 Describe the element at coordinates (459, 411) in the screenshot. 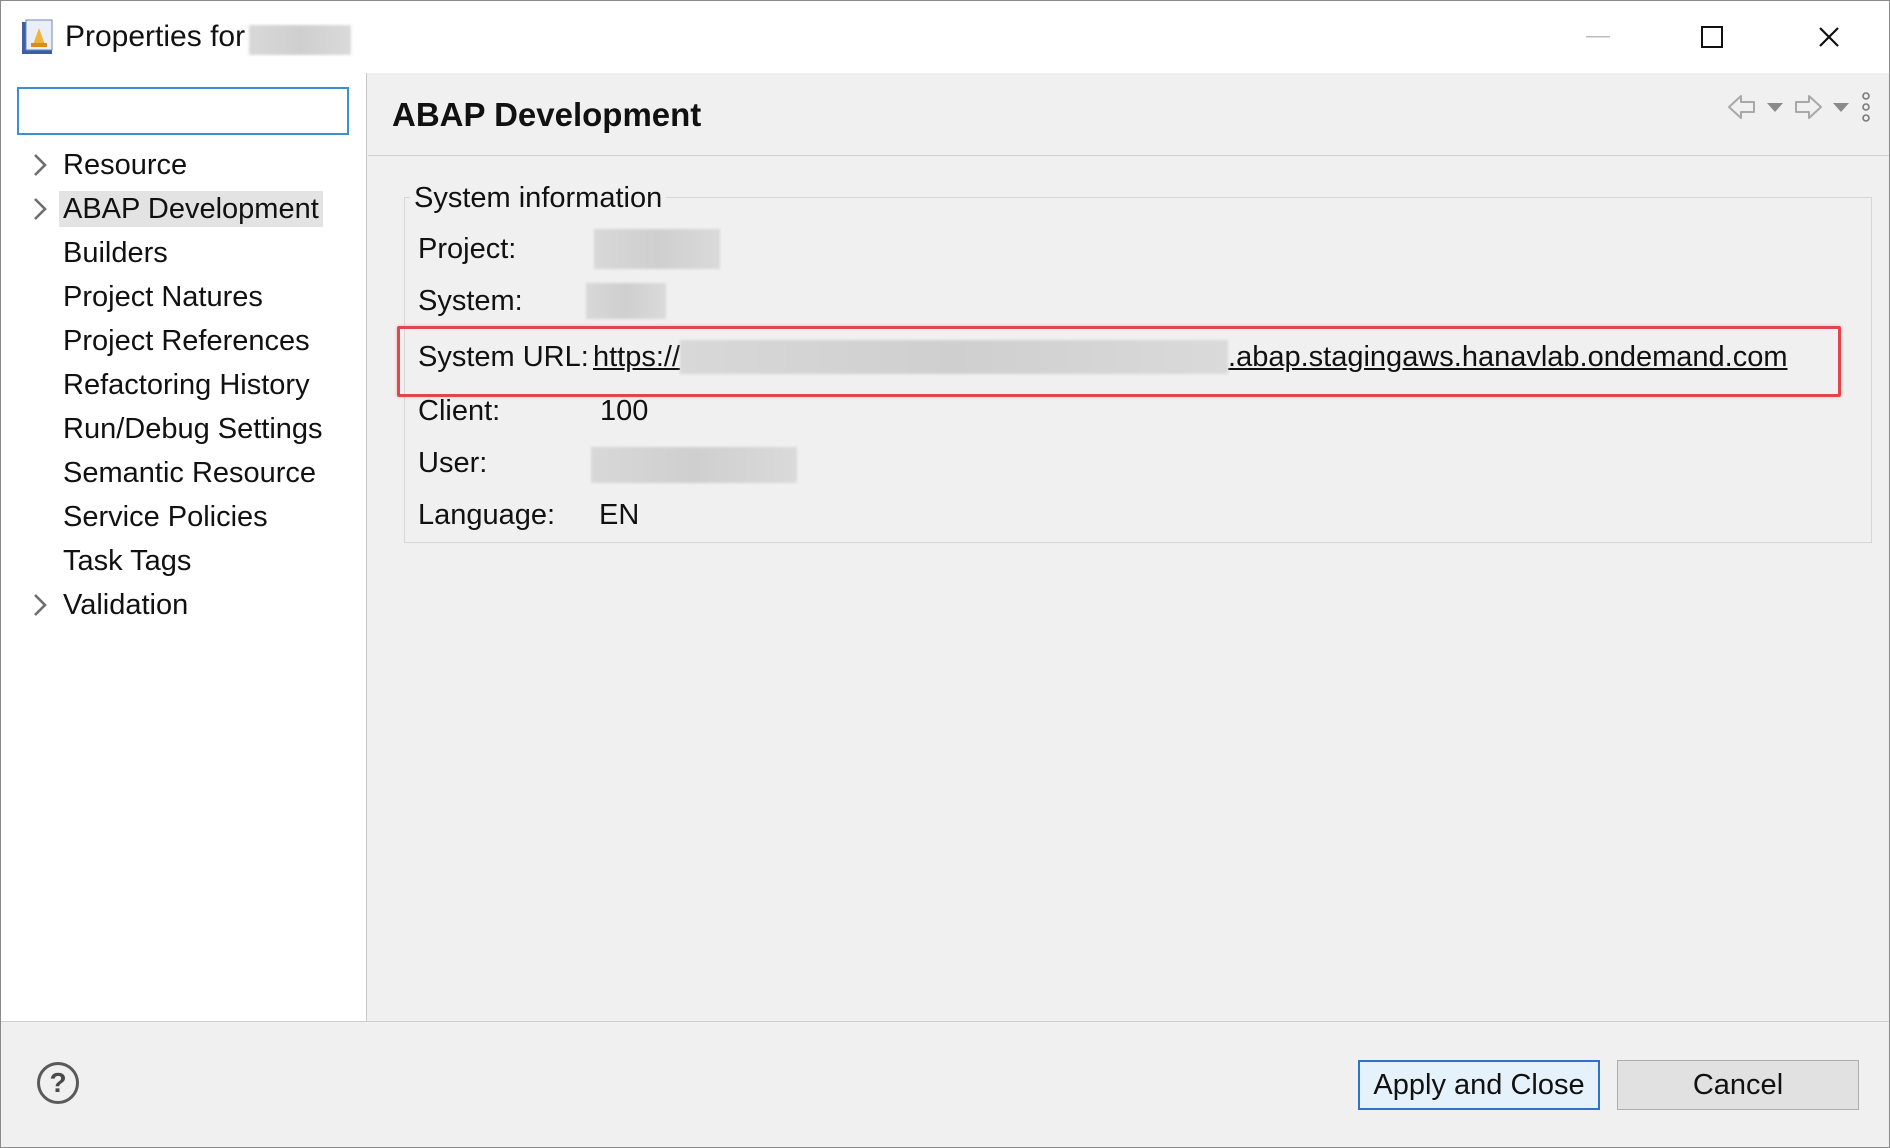

I see `client-label: Client:` at that location.